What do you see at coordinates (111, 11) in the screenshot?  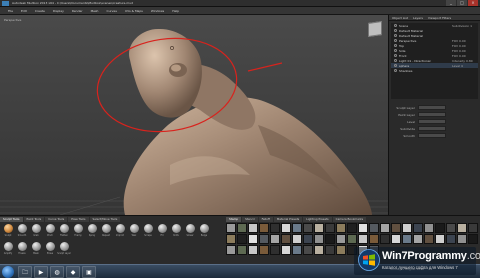 I see `menu-curves: Curves` at bounding box center [111, 11].